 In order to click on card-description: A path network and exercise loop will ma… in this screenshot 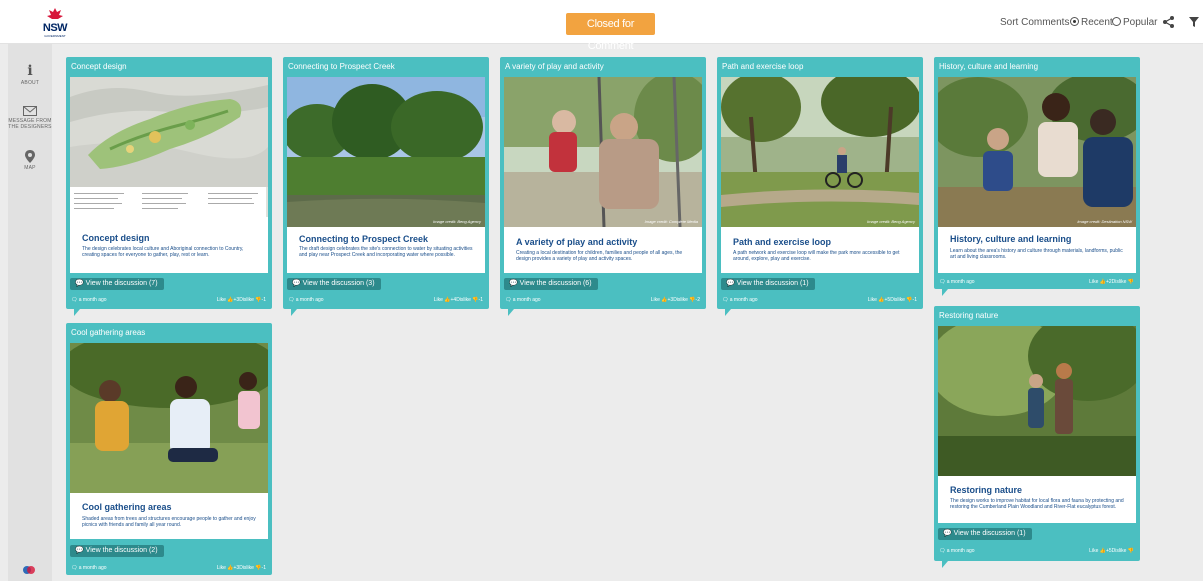, I will do `click(816, 256)`.